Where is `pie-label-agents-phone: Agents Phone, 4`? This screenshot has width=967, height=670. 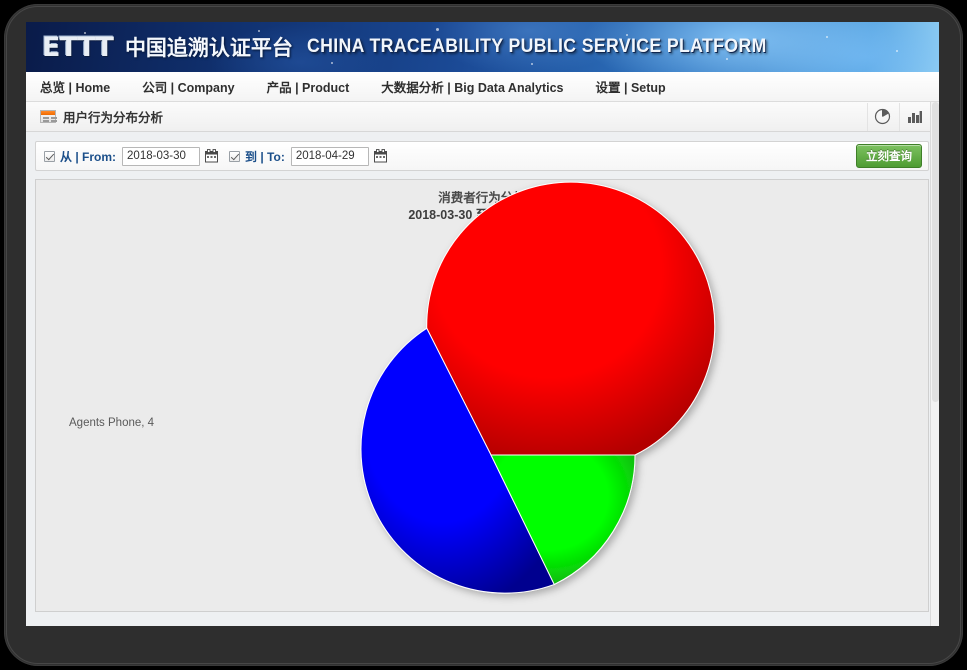
pie-label-agents-phone: Agents Phone, 4 is located at coordinates (112, 423).